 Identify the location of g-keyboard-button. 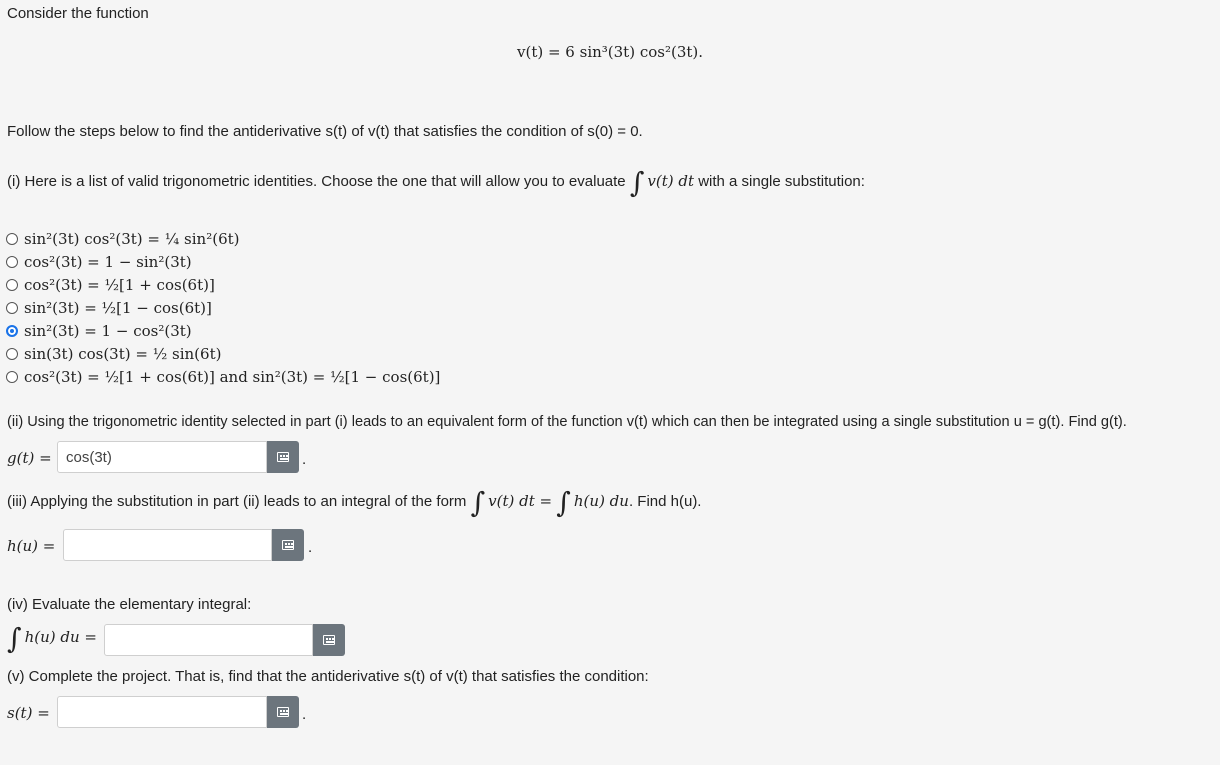
(283, 457).